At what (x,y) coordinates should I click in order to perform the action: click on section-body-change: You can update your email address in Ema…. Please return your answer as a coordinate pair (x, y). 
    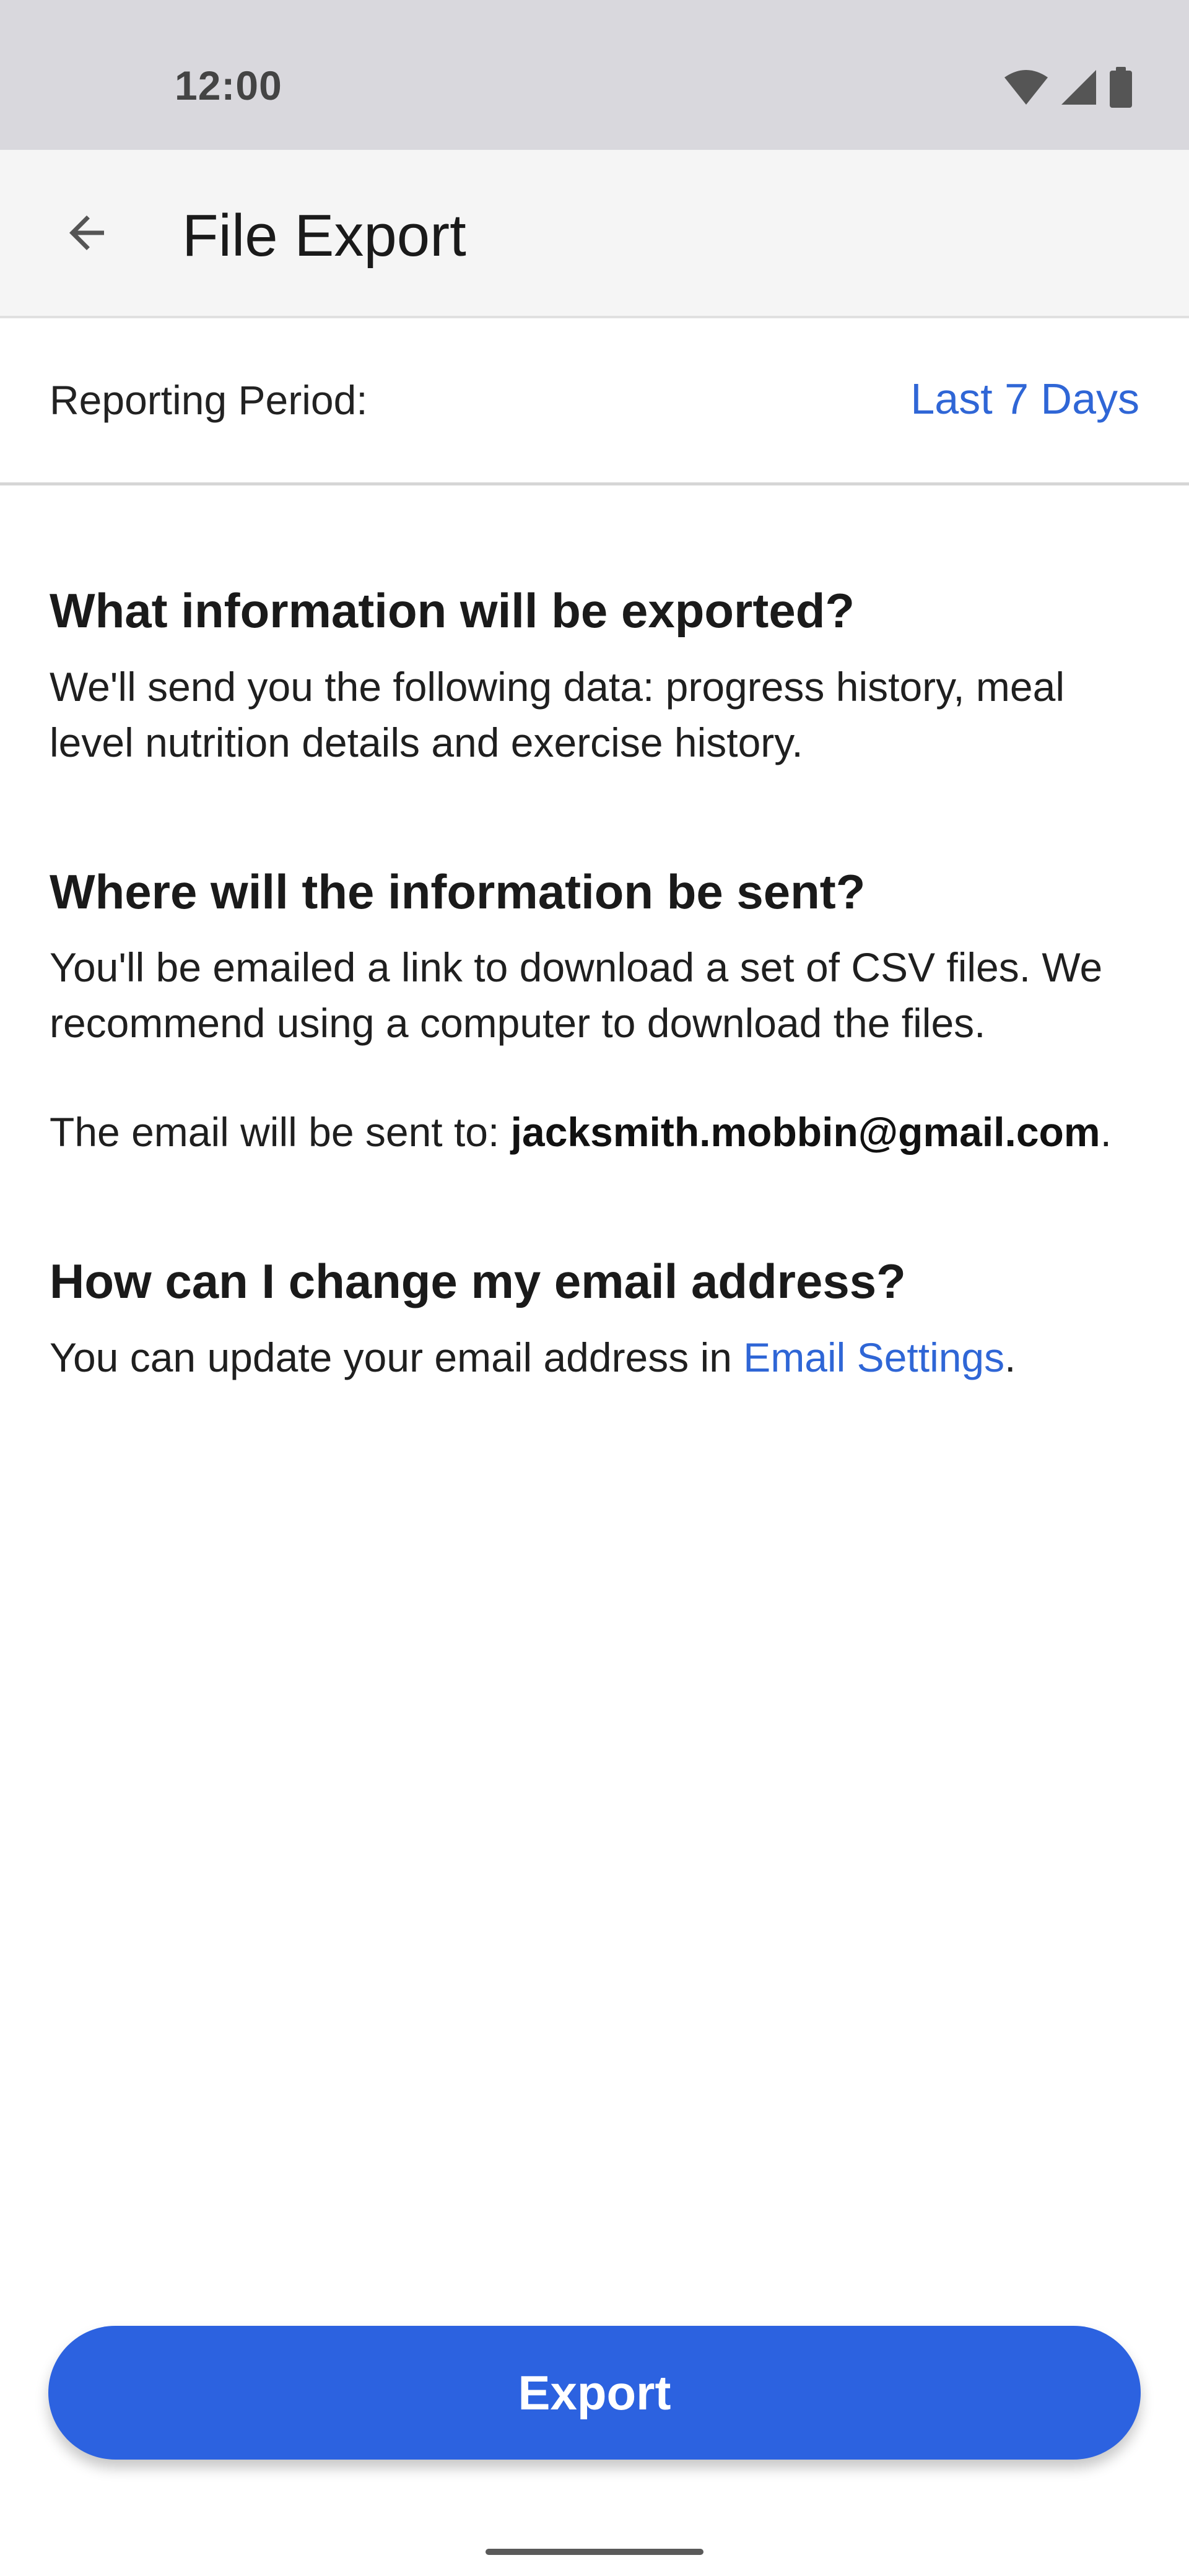
    Looking at the image, I should click on (594, 1357).